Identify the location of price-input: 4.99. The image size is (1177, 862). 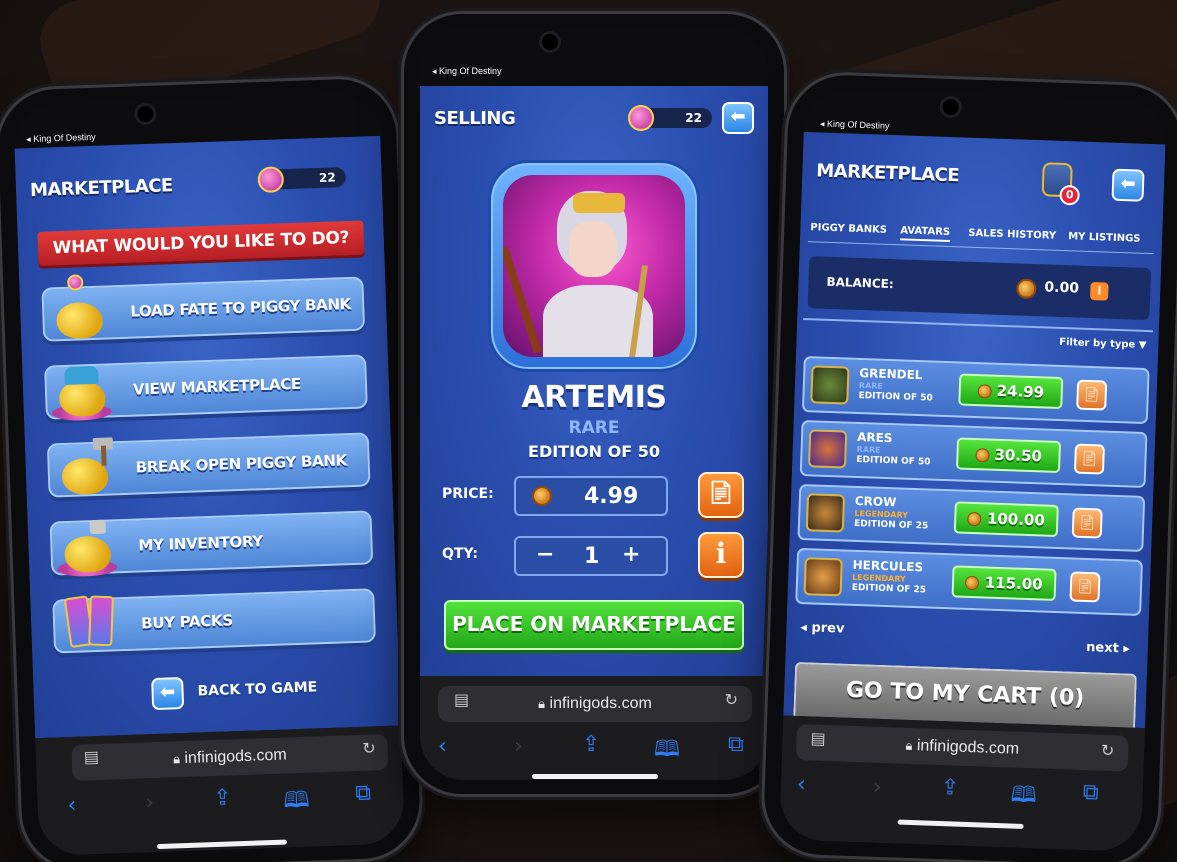
(591, 496).